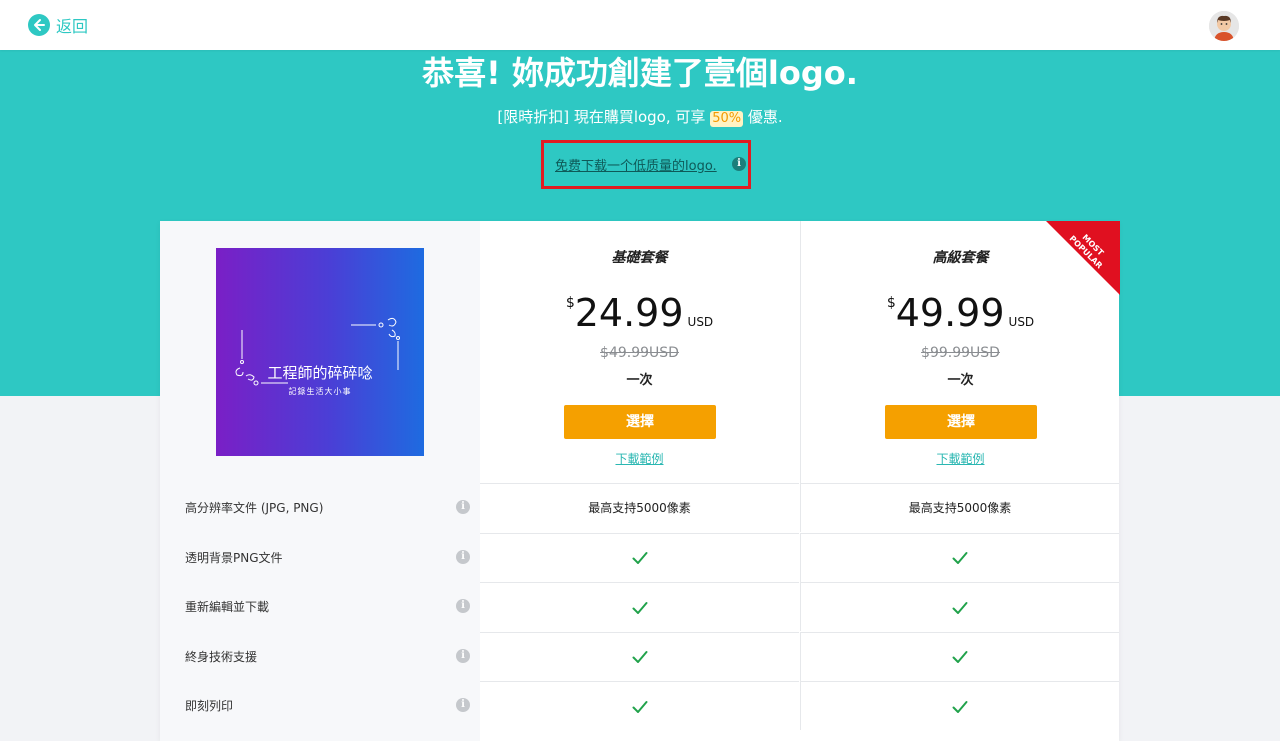  Describe the element at coordinates (727, 119) in the screenshot. I see `discount-badge: 50%` at that location.